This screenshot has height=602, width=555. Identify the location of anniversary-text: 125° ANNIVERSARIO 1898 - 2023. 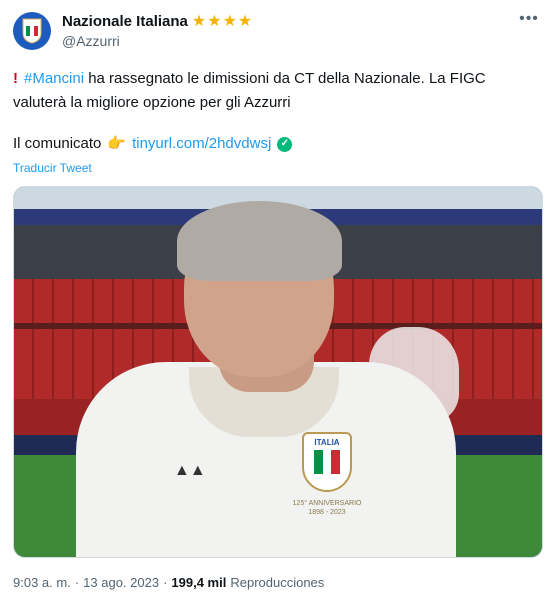
(327, 508).